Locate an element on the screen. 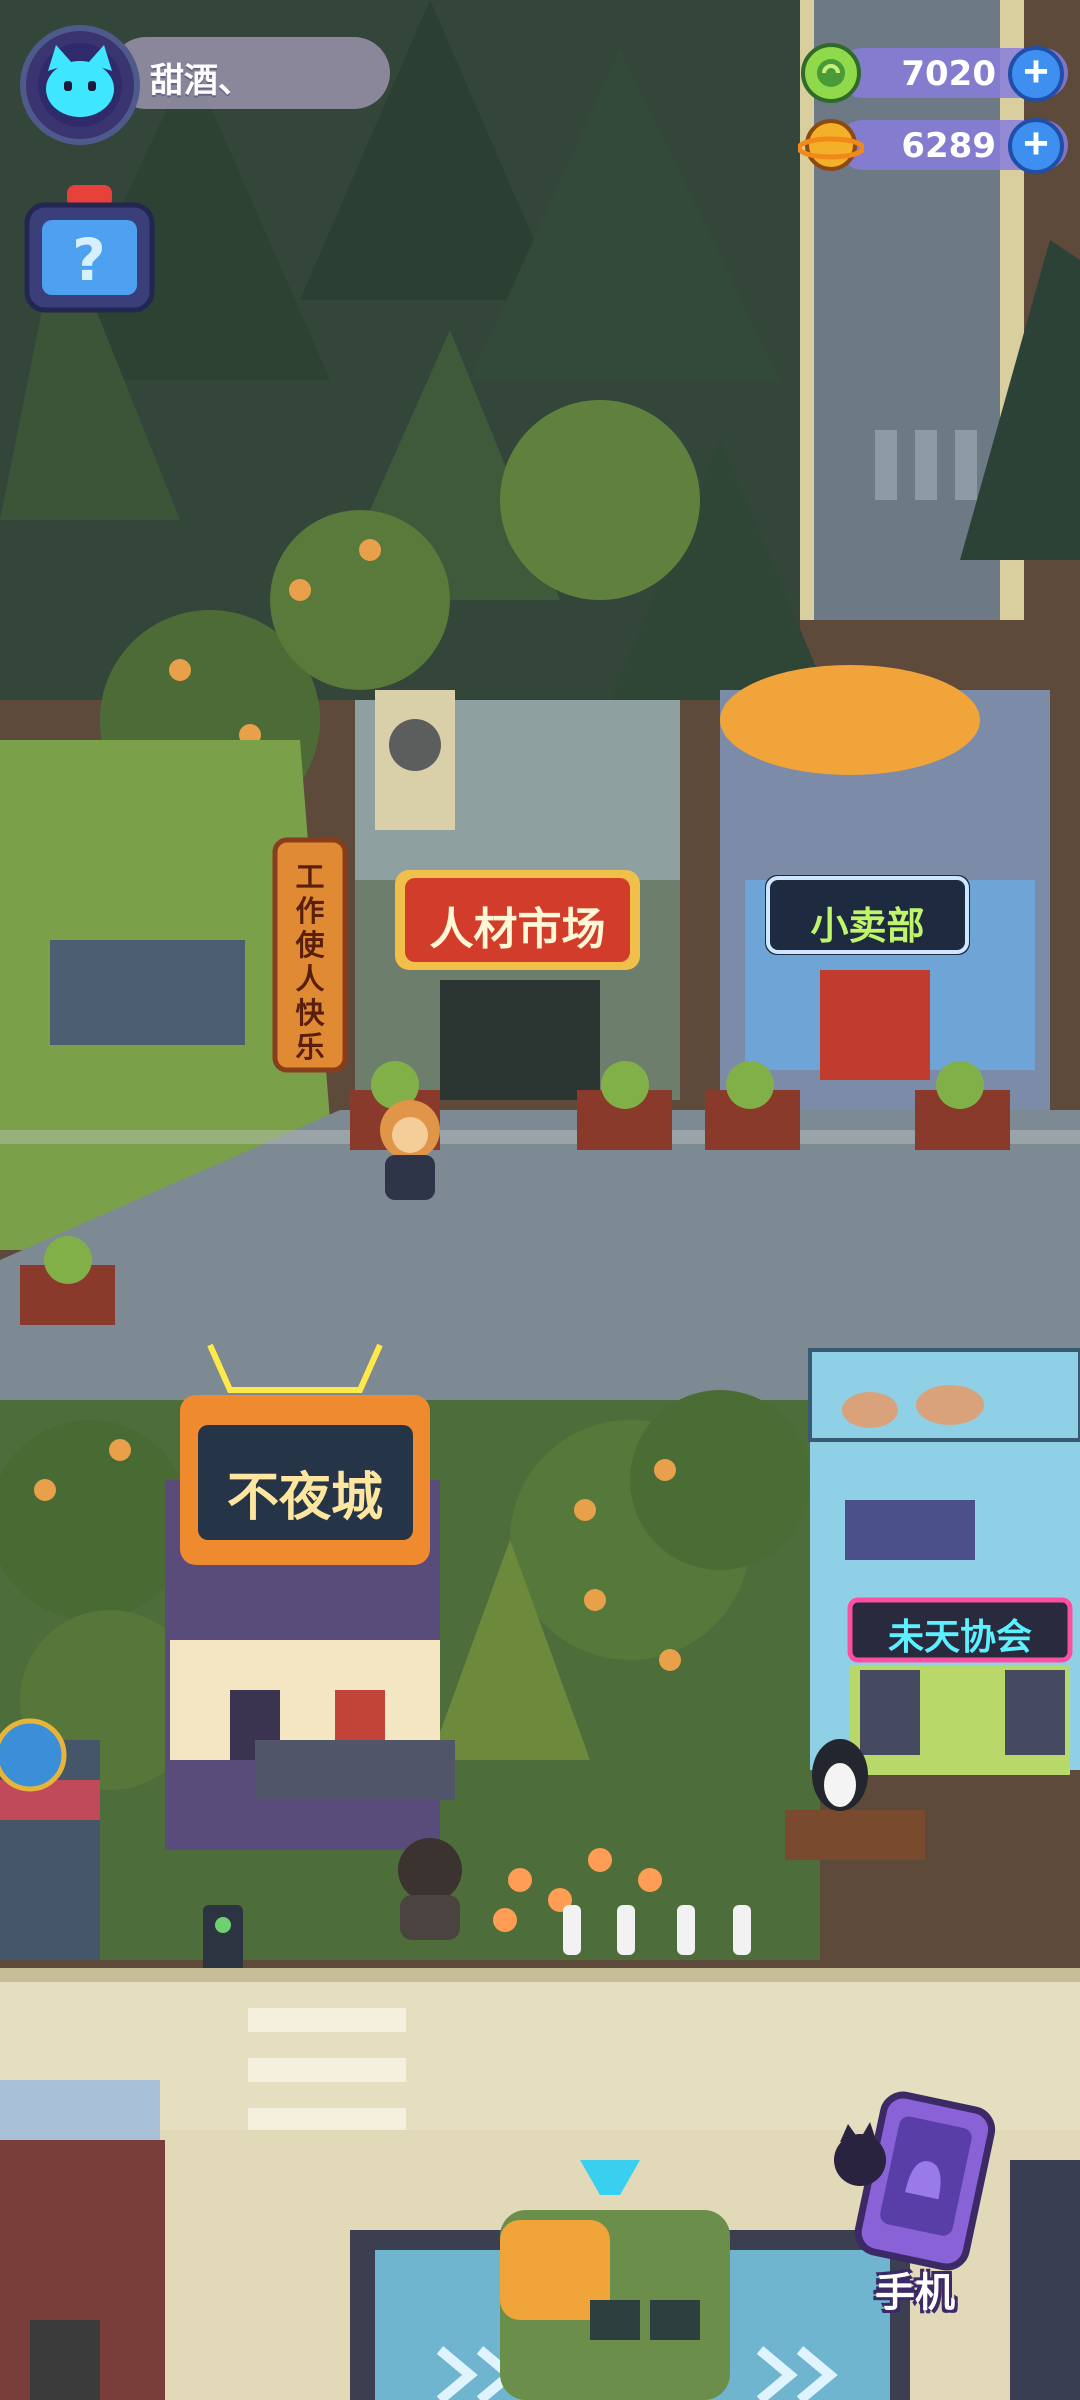  player-profile: 甜酒、 is located at coordinates (205, 85).